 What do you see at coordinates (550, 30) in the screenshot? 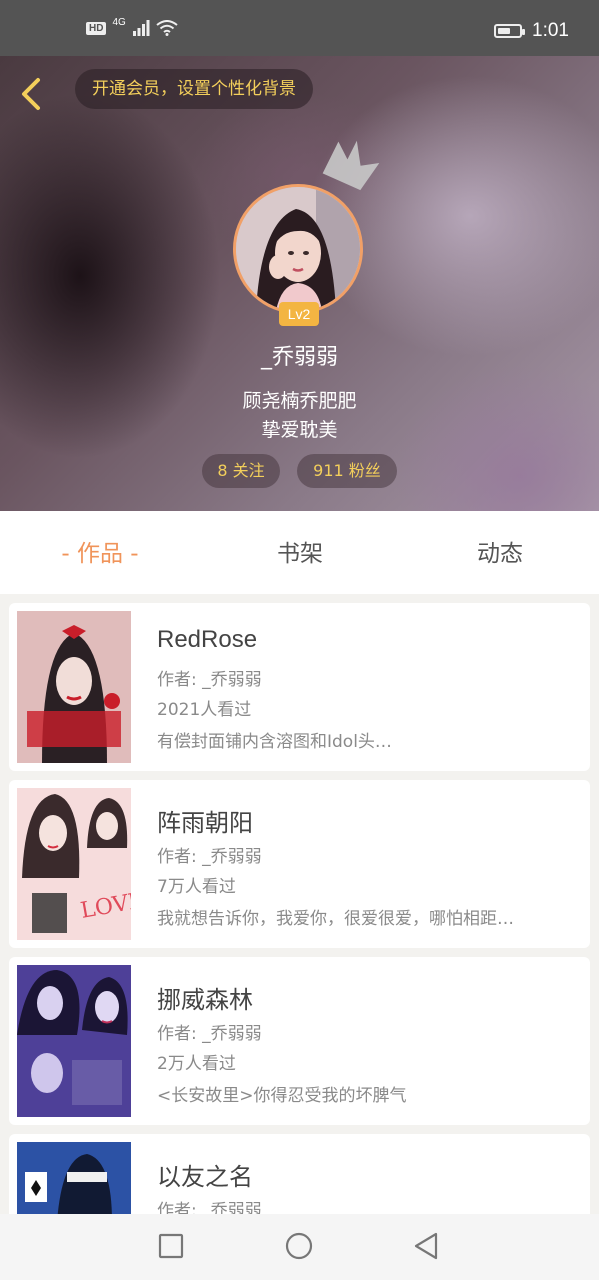
I see `clock: 1:01` at bounding box center [550, 30].